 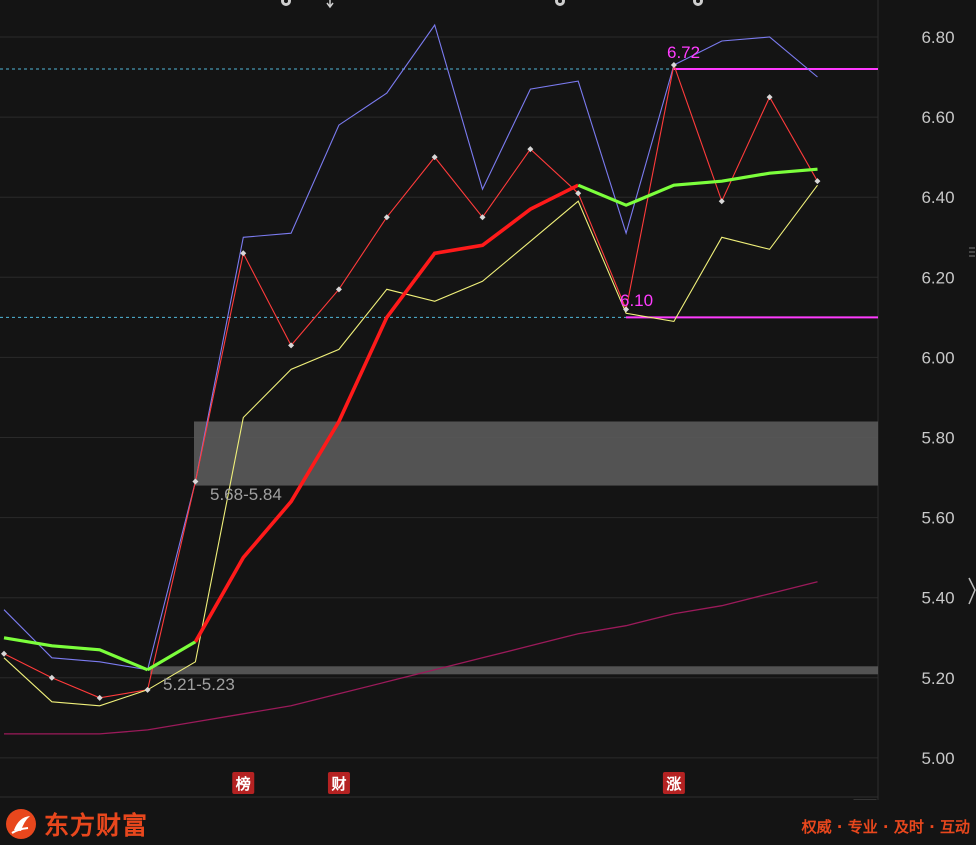 I want to click on event-marker-label: 涨, so click(x=673, y=784).